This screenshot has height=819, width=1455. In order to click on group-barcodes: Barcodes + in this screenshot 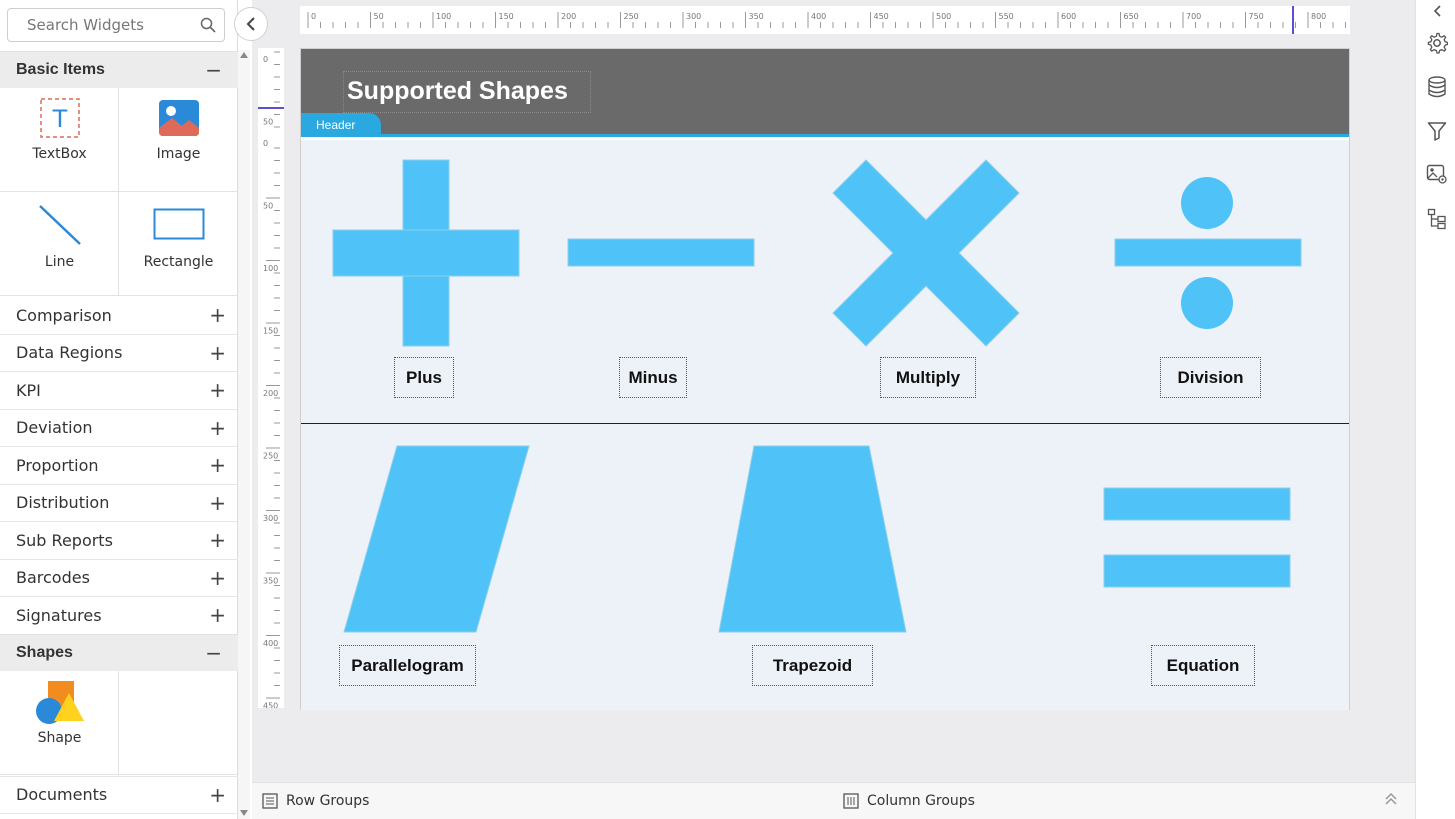, I will do `click(119, 578)`.